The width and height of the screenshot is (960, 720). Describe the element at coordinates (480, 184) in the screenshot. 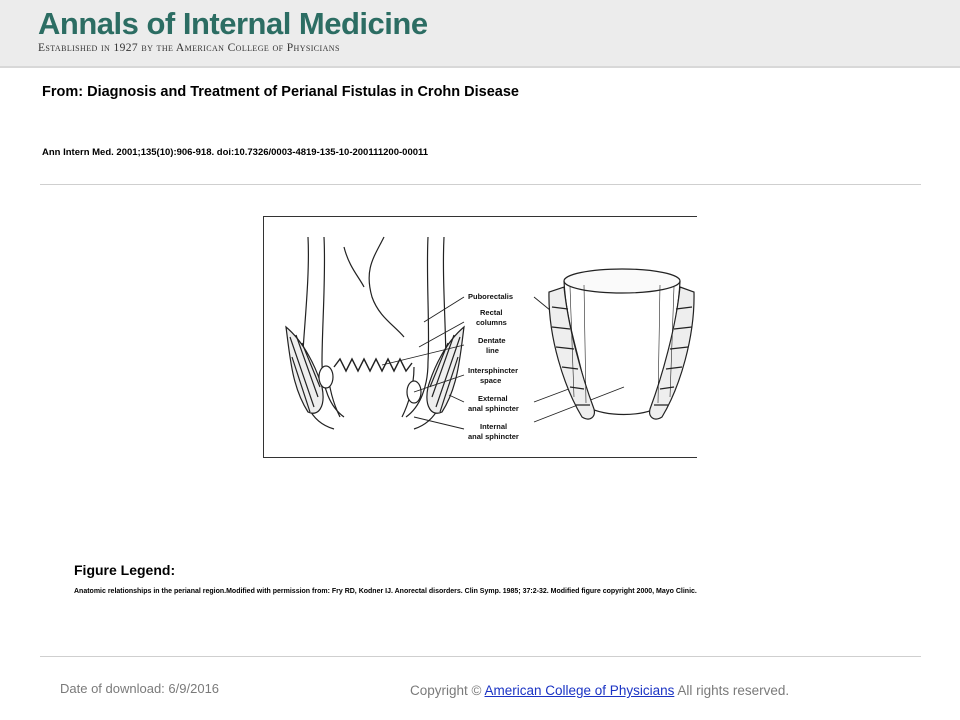

I see `divider-top` at that location.